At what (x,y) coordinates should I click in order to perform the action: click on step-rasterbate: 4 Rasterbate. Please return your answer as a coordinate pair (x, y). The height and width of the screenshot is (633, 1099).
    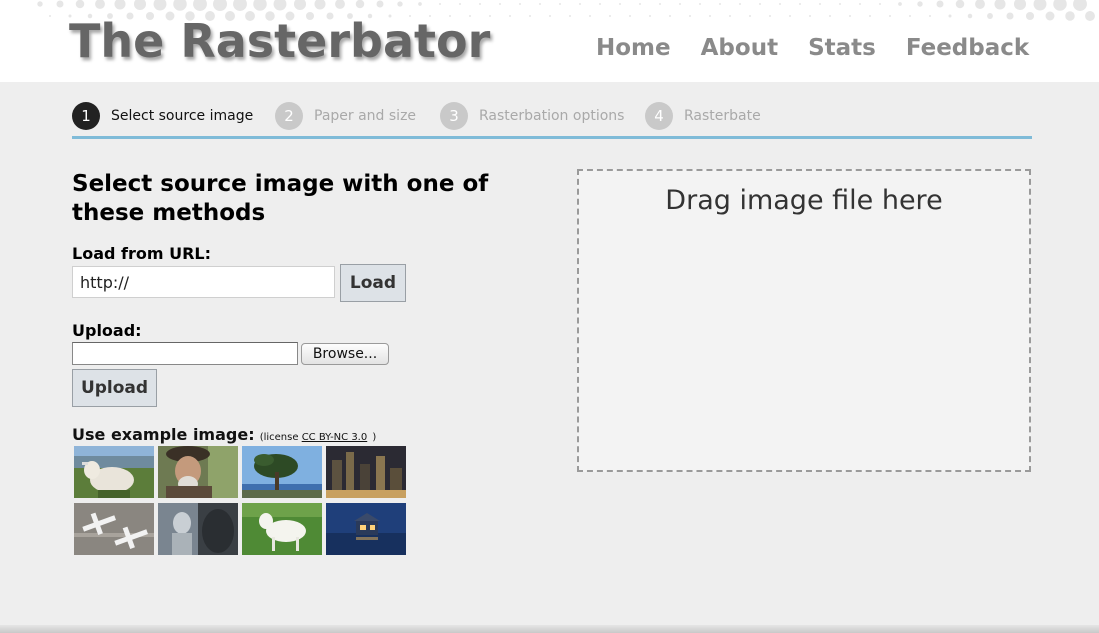
    Looking at the image, I should click on (703, 116).